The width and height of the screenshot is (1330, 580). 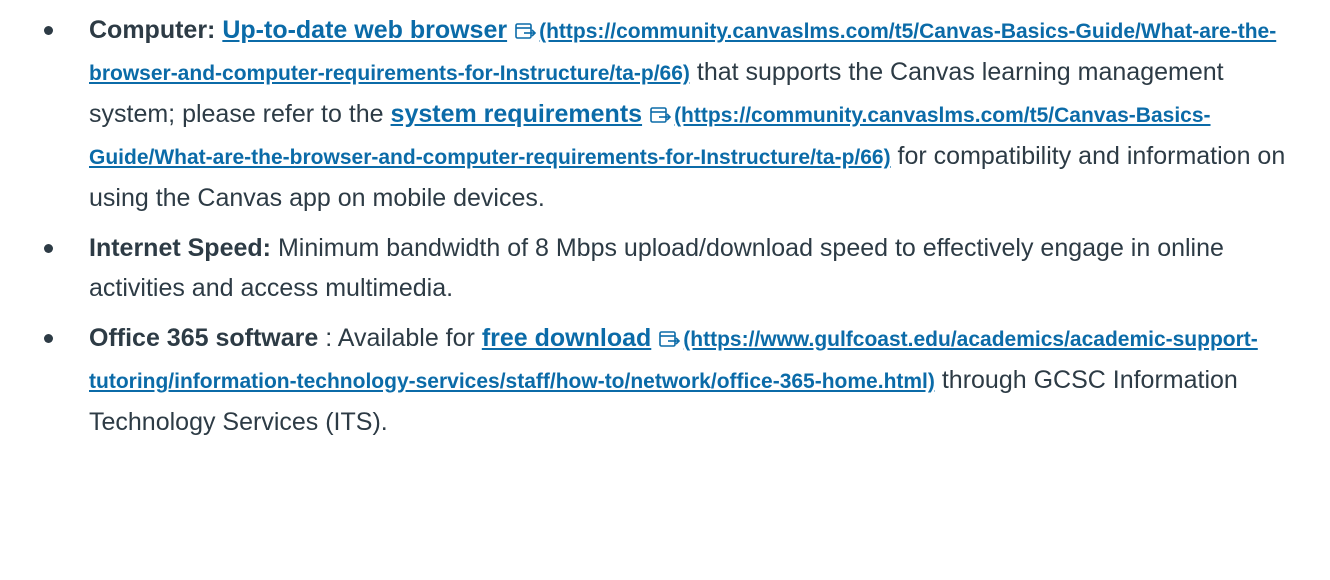 What do you see at coordinates (204, 338) in the screenshot?
I see `office-365-label: Office 365 software` at bounding box center [204, 338].